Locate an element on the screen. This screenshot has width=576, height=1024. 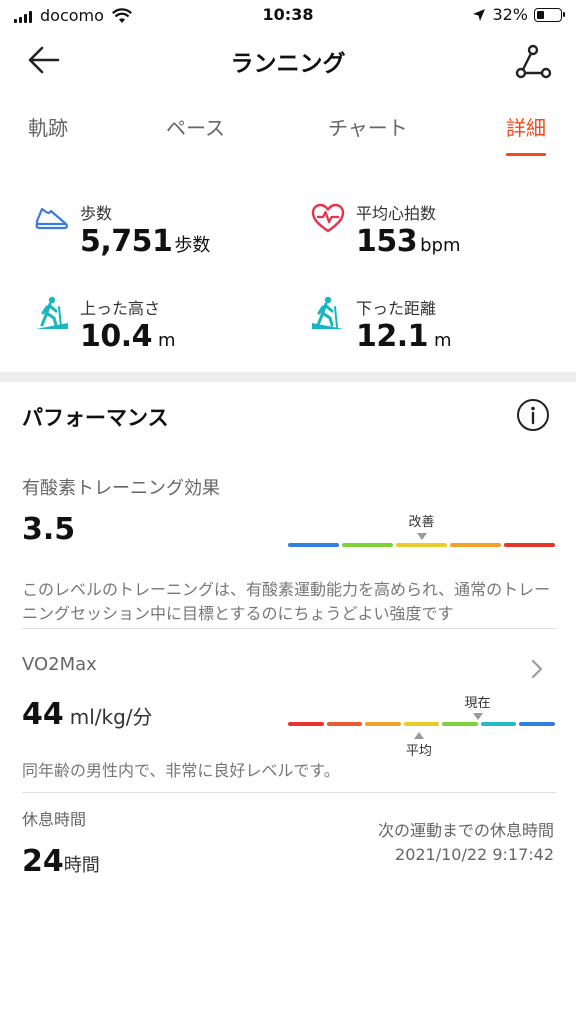
tab-chart: チャート is located at coordinates (368, 134).